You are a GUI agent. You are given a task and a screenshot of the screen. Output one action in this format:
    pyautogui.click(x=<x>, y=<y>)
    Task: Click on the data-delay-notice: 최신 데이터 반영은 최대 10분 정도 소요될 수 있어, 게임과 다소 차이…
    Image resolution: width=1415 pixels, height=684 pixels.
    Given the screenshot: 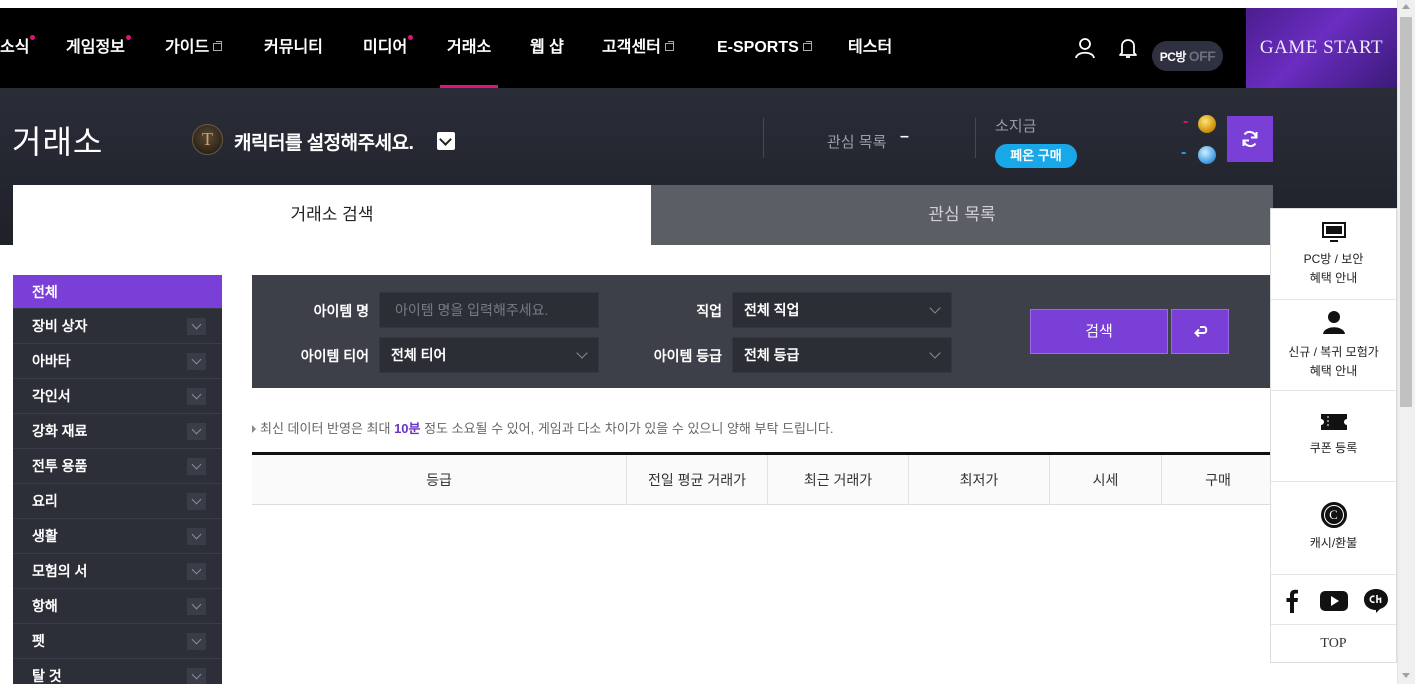 What is the action you would take?
    pyautogui.click(x=542, y=427)
    